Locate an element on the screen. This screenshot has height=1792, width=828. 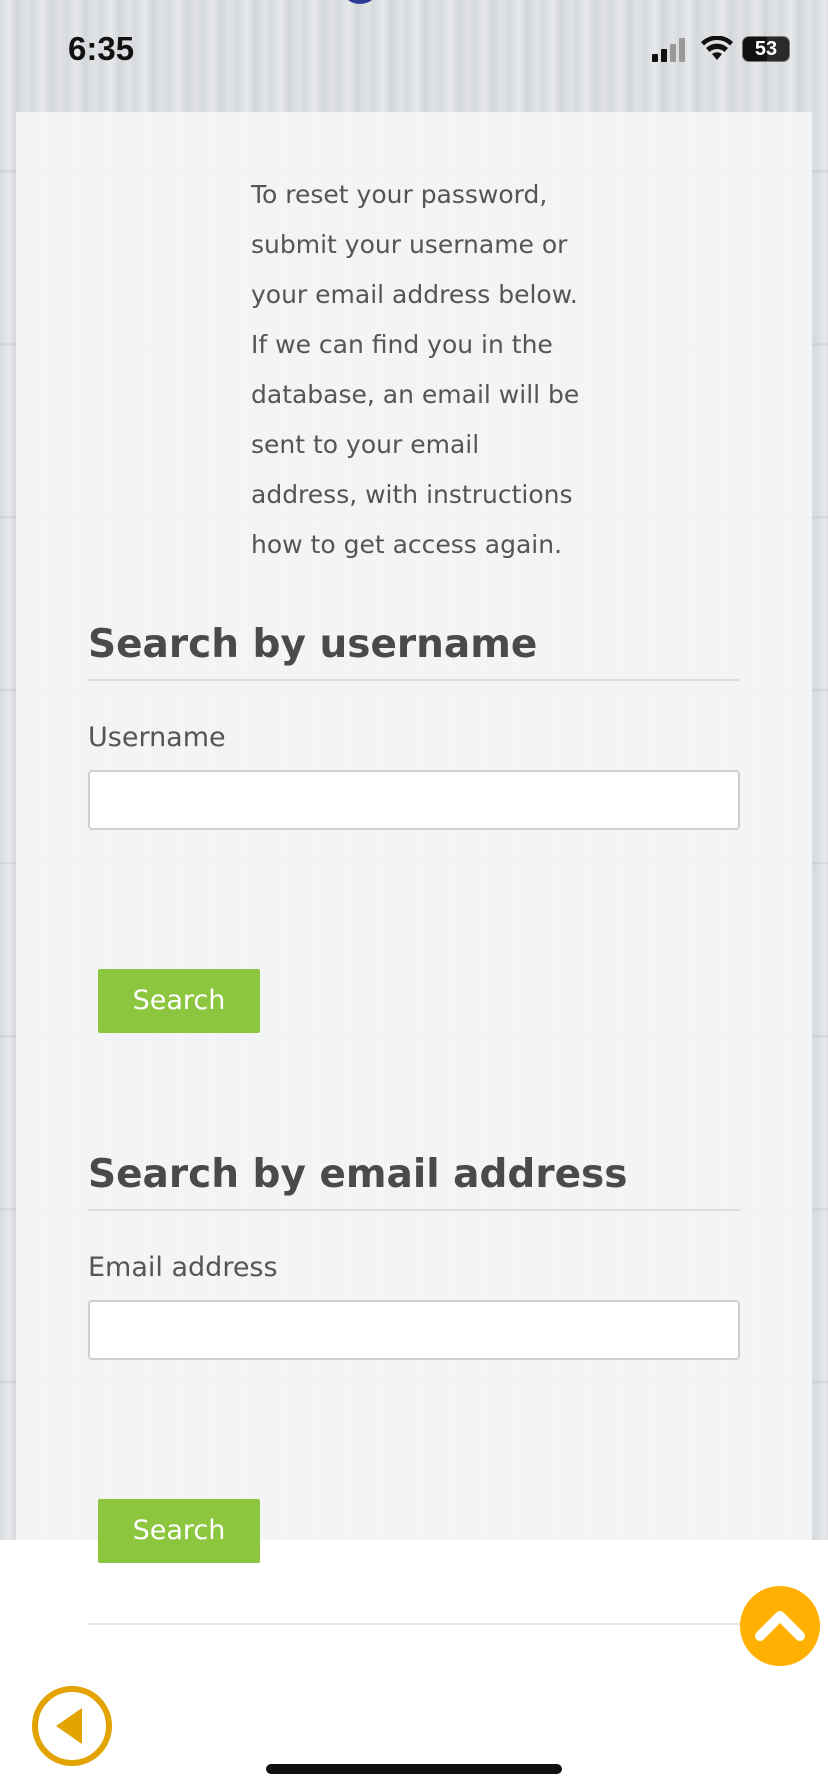
chevron-up-icon is located at coordinates (780, 1626).